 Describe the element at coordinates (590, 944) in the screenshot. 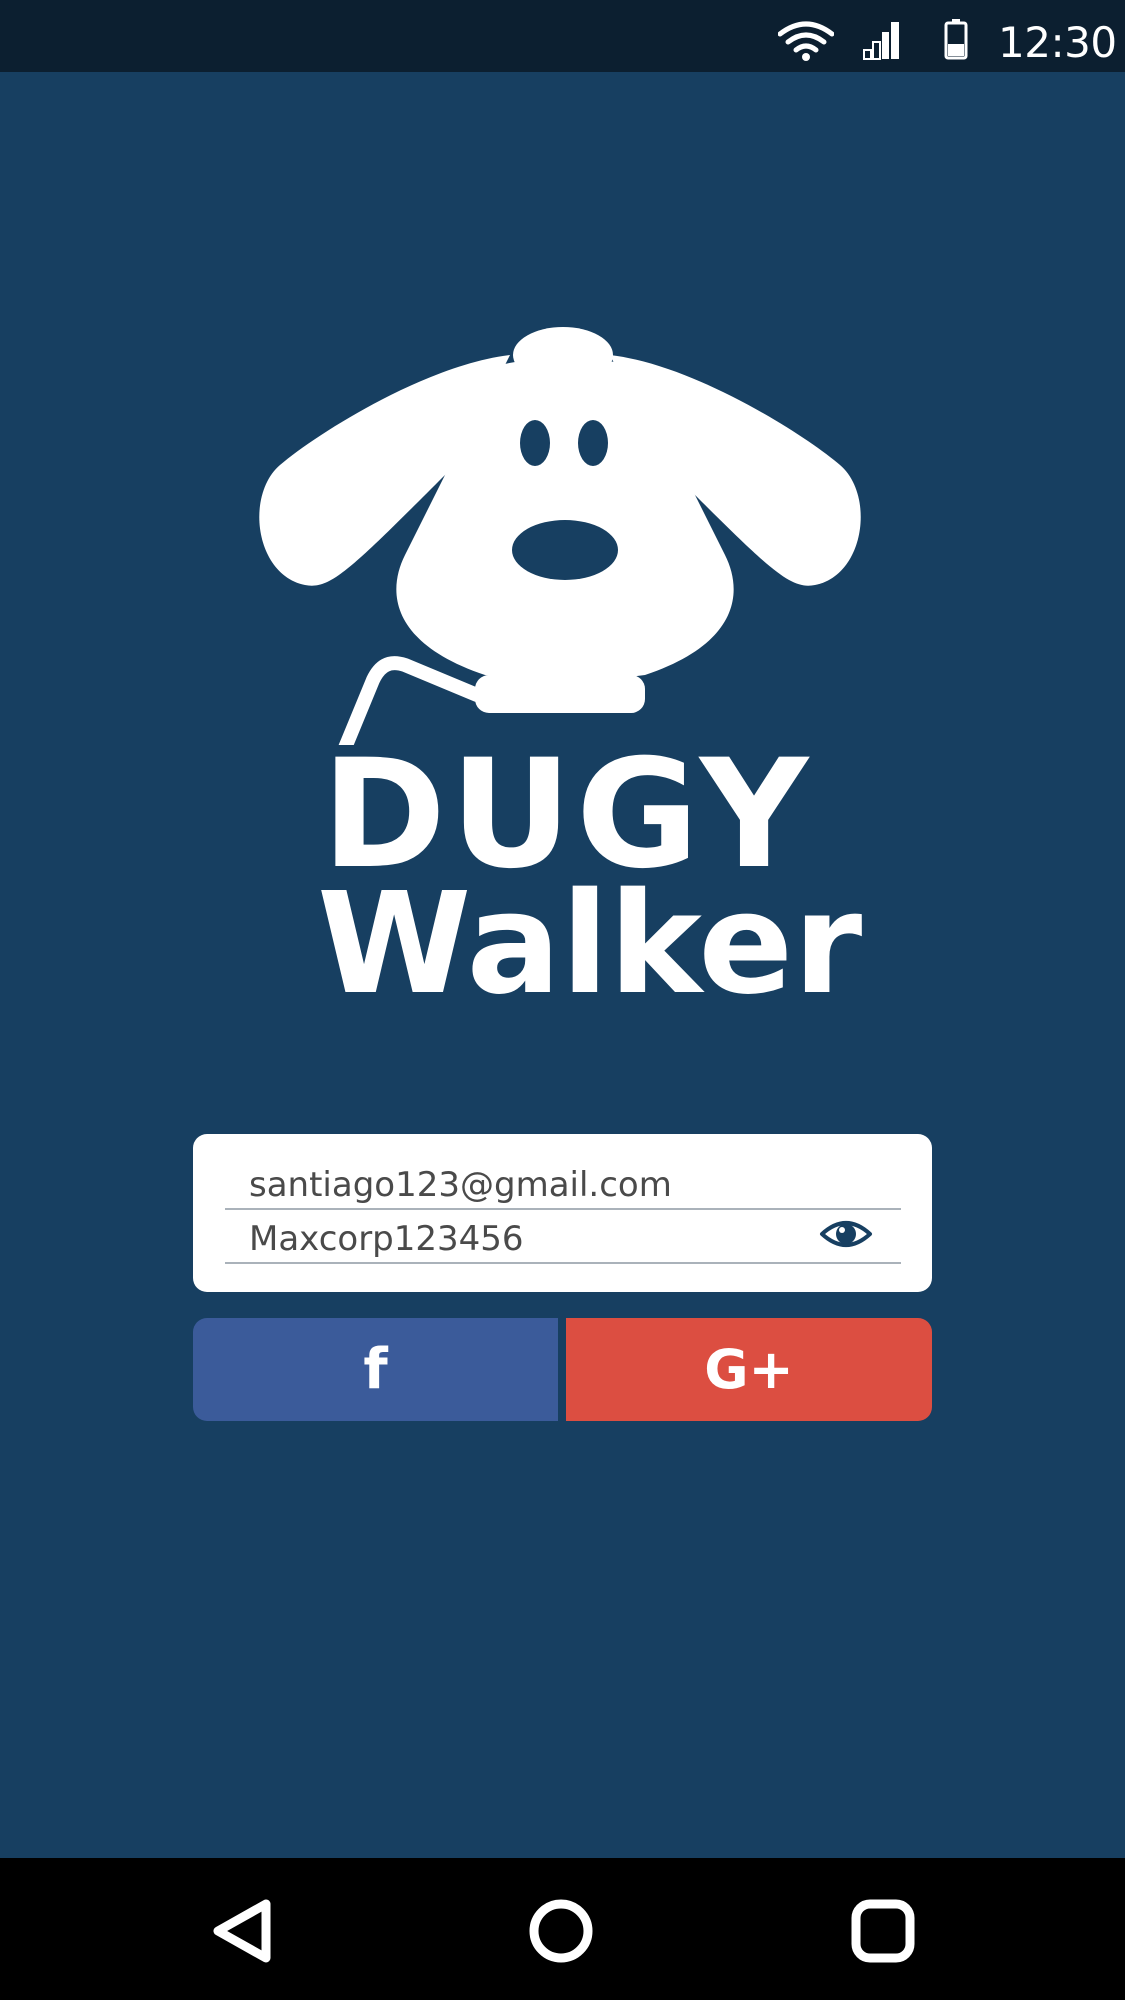

I see `logo-title-line2: Walker` at that location.